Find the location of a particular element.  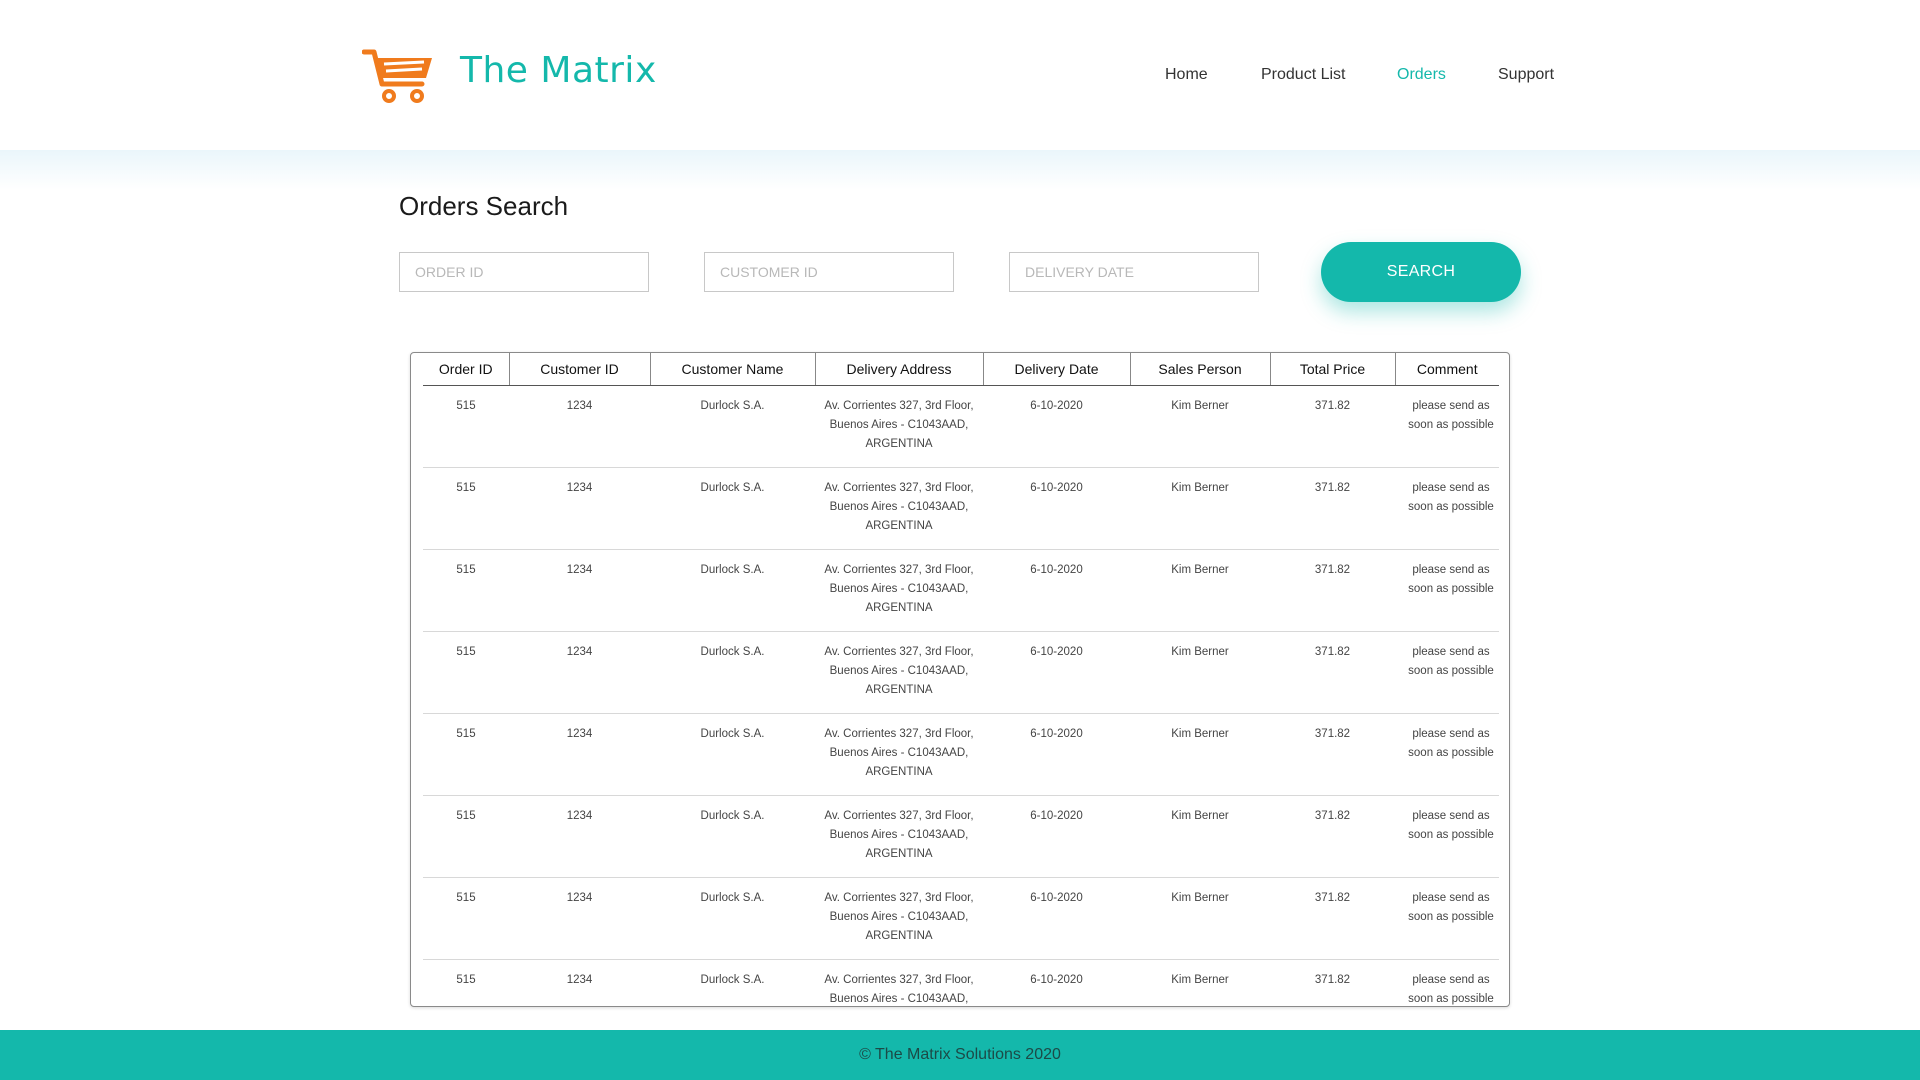

shopping-cart-icon is located at coordinates (398, 75).